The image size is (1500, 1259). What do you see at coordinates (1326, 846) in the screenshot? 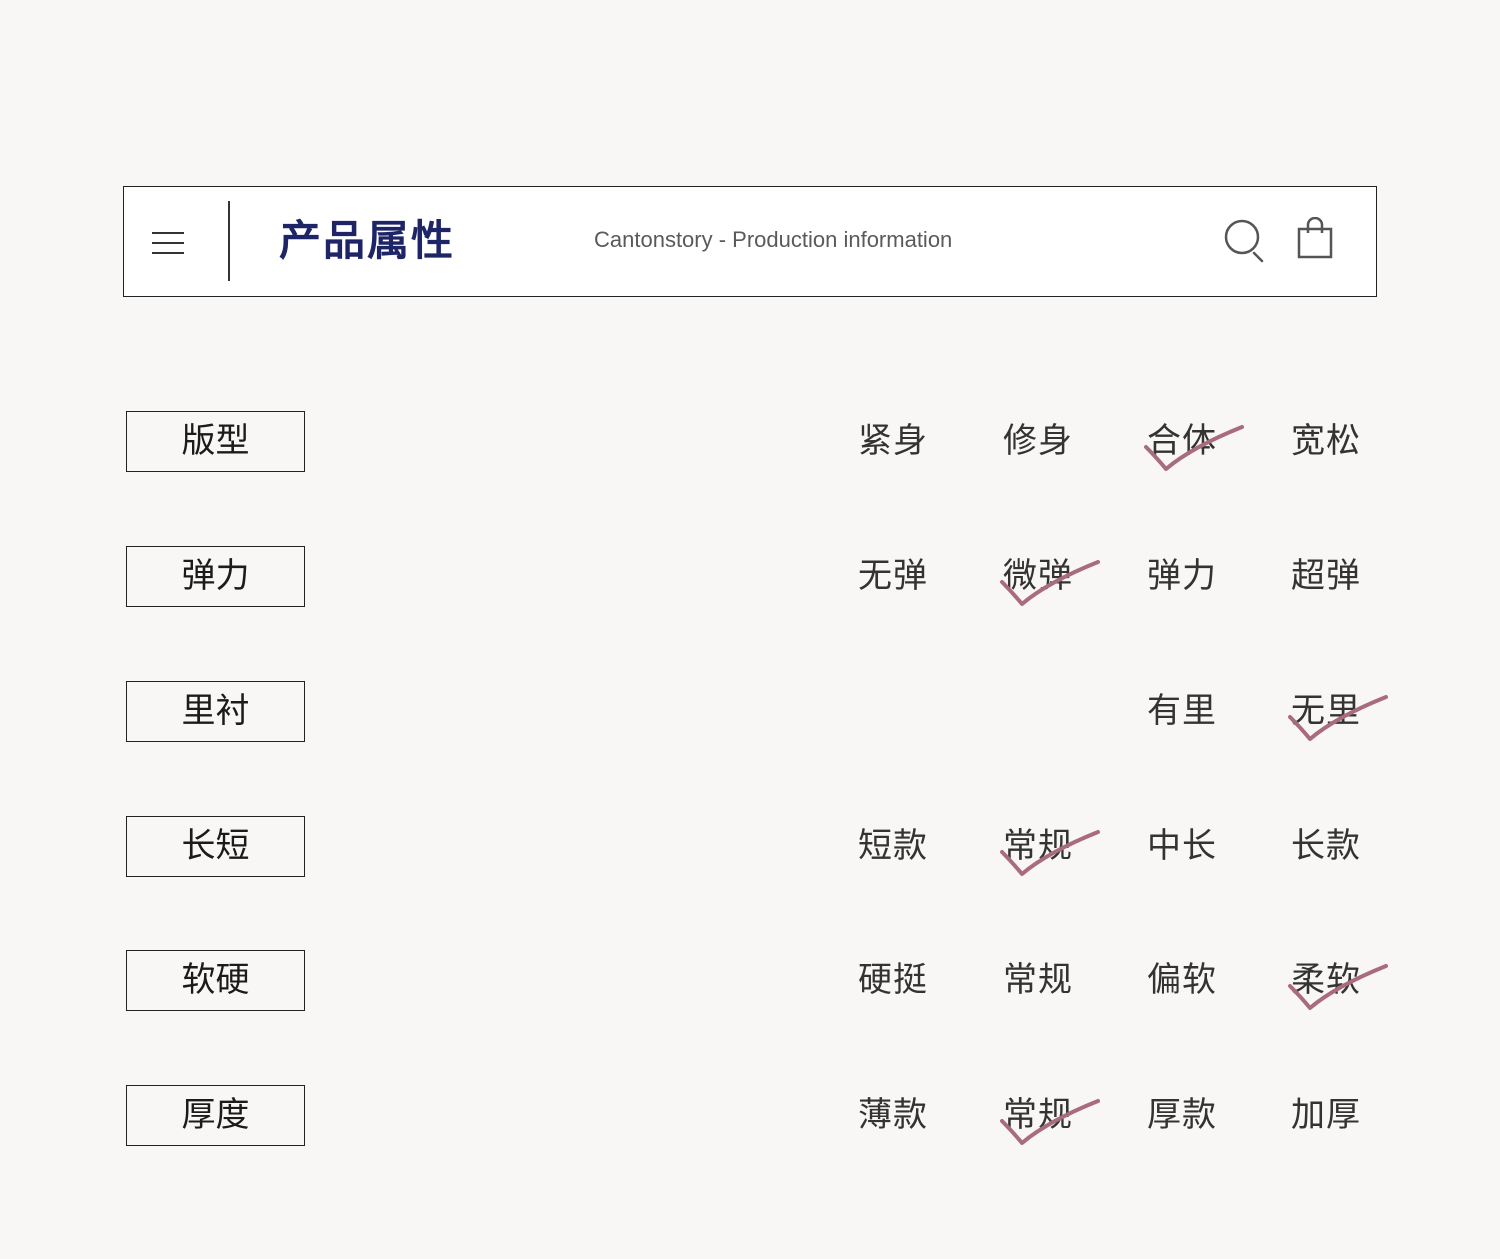
I see `attribute-option: 长款` at bounding box center [1326, 846].